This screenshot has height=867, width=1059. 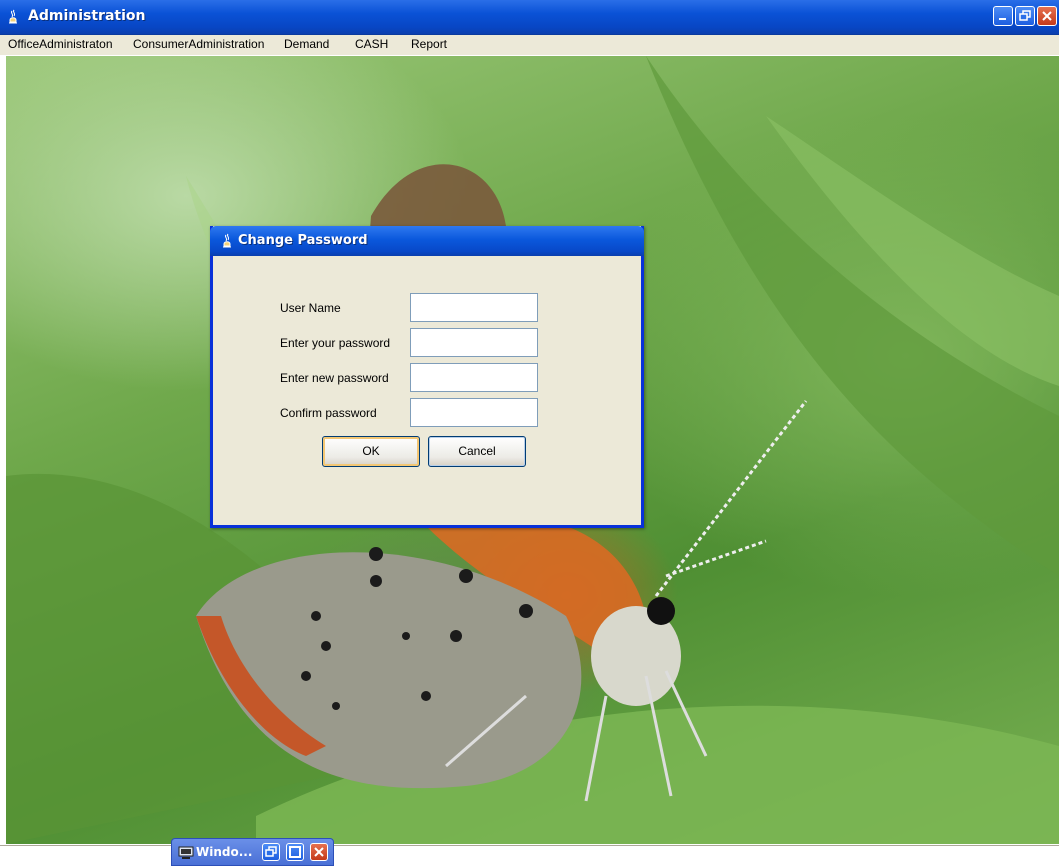 I want to click on dialog-title: Change Password, so click(x=303, y=240).